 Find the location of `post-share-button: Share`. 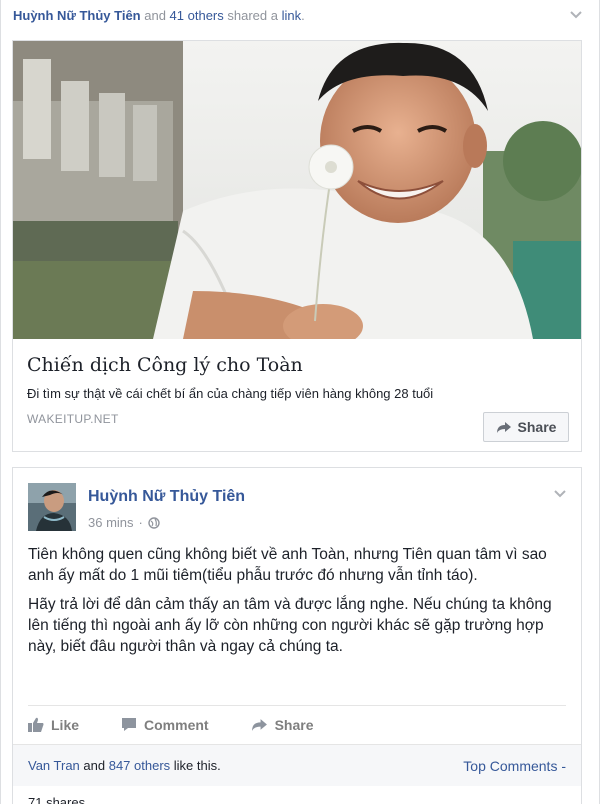

post-share-button: Share is located at coordinates (282, 725).